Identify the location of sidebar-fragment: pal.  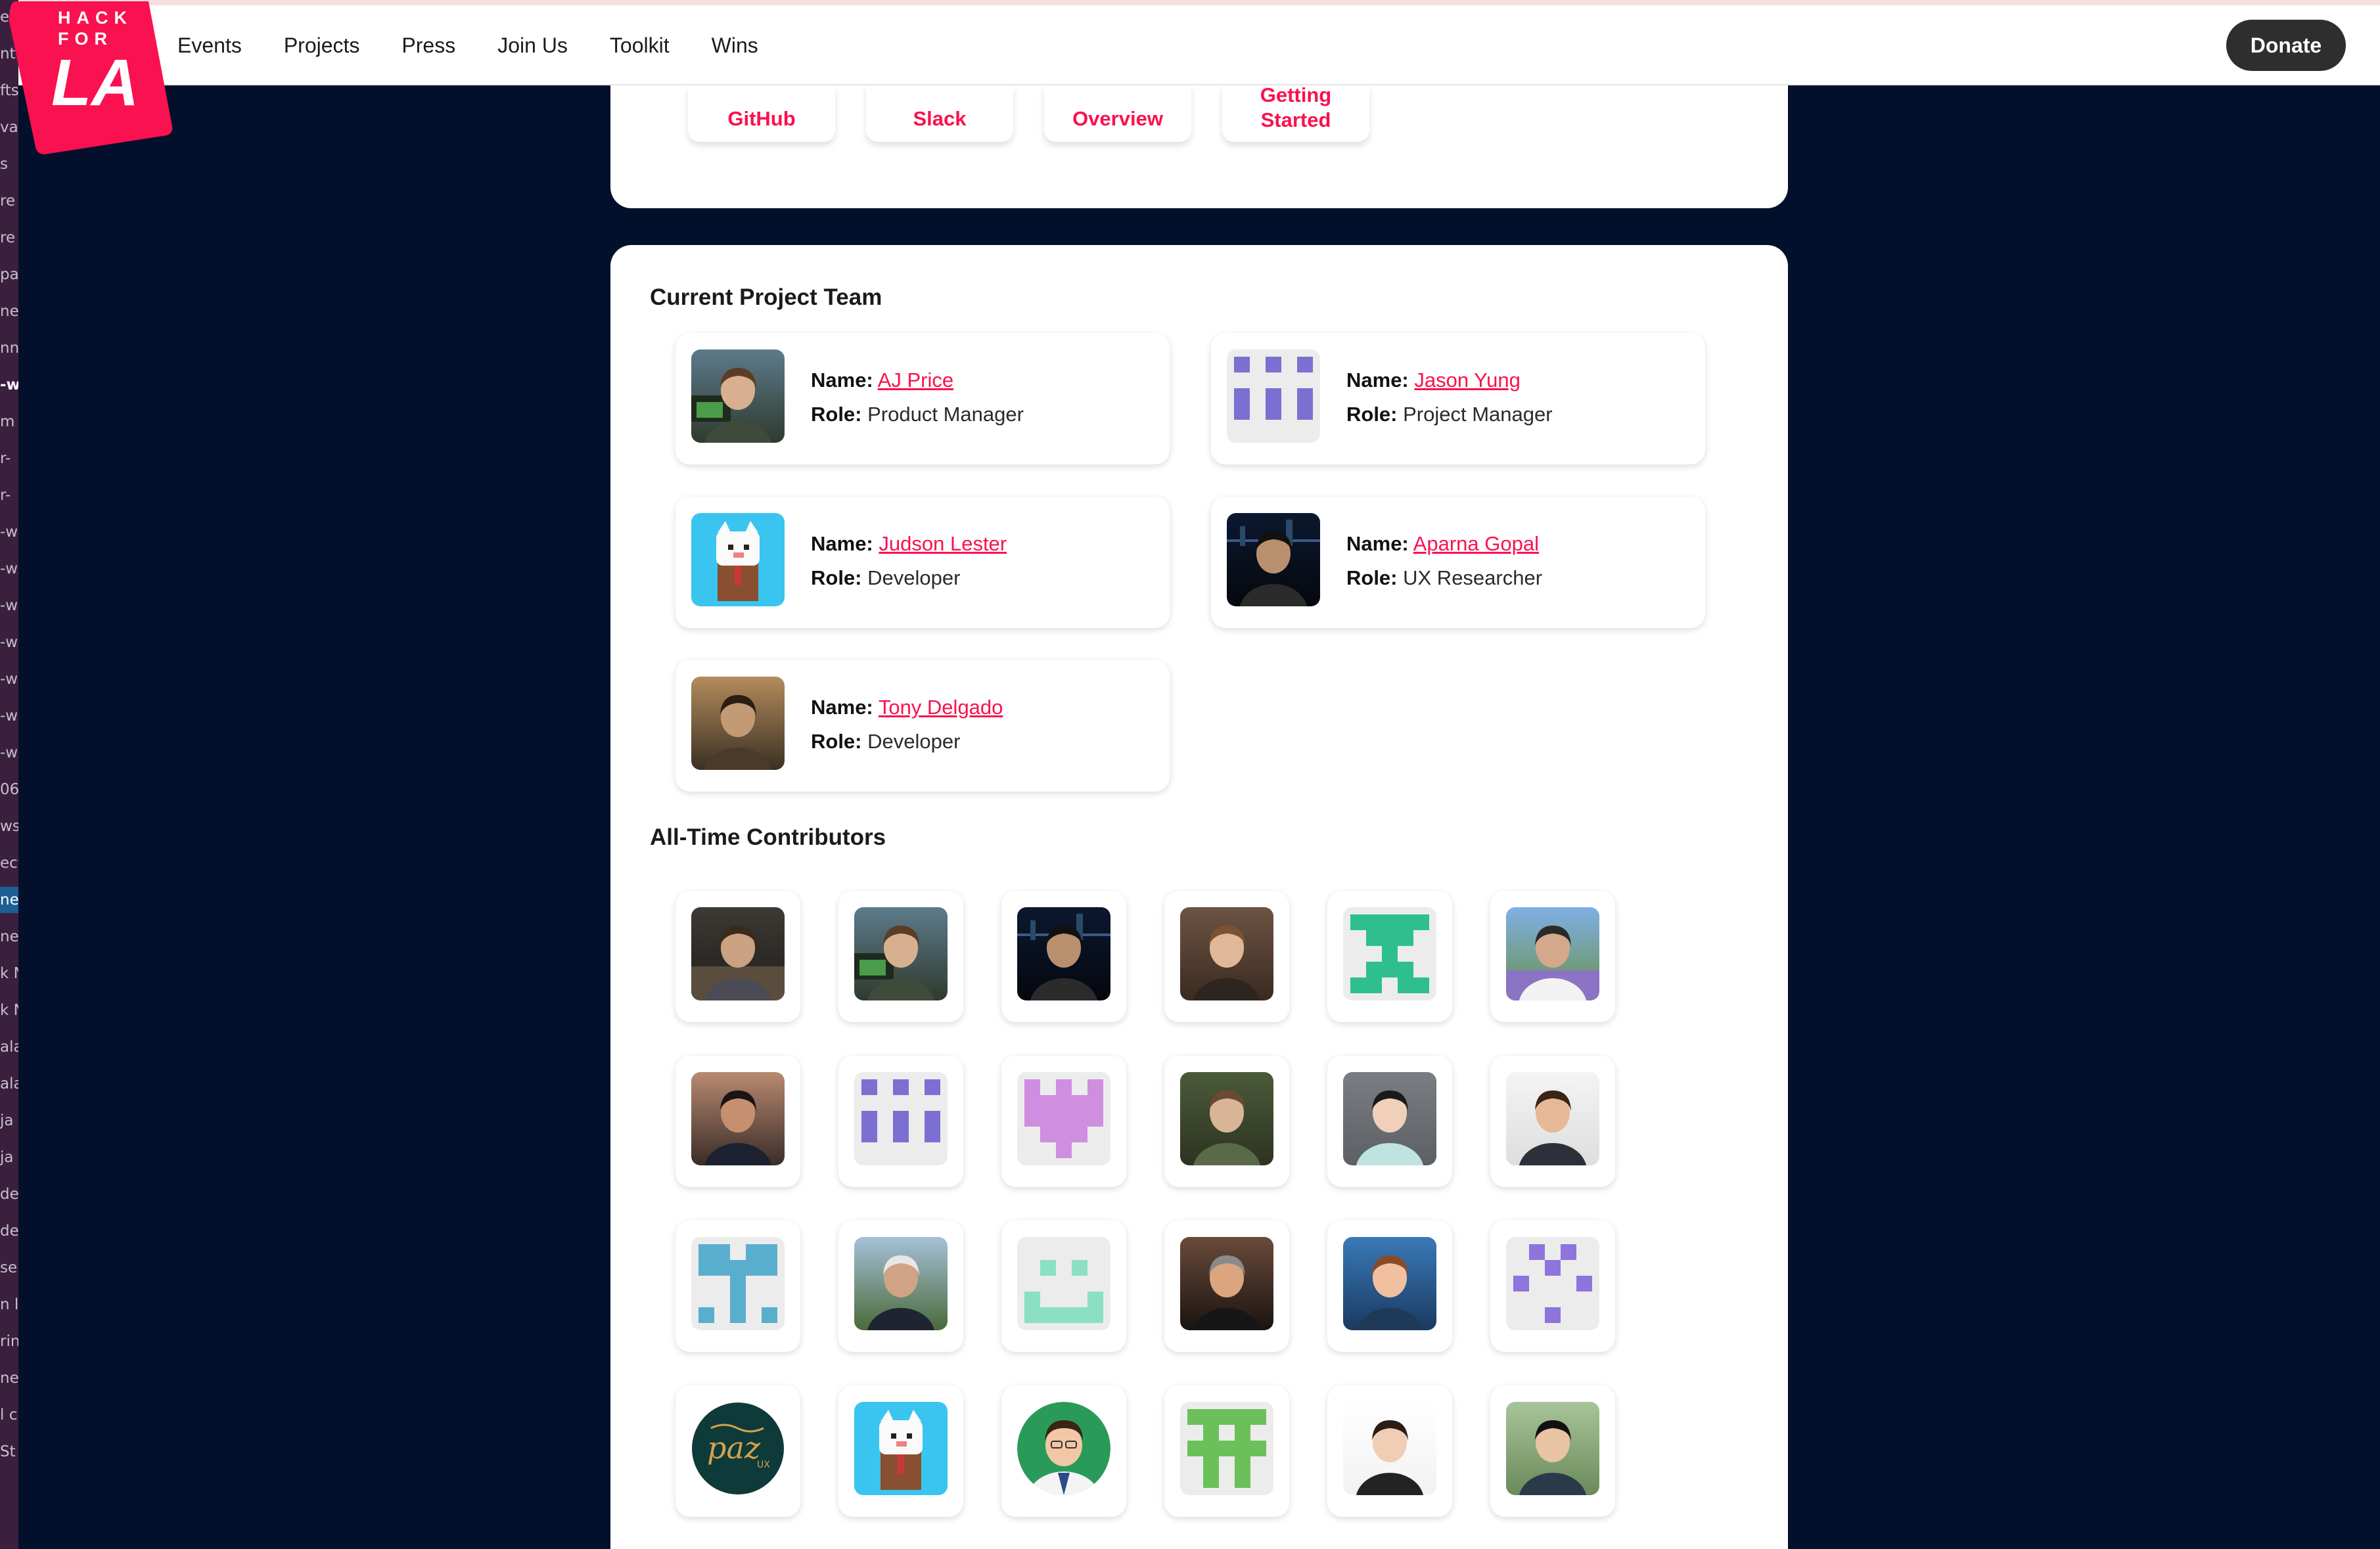
(9, 274).